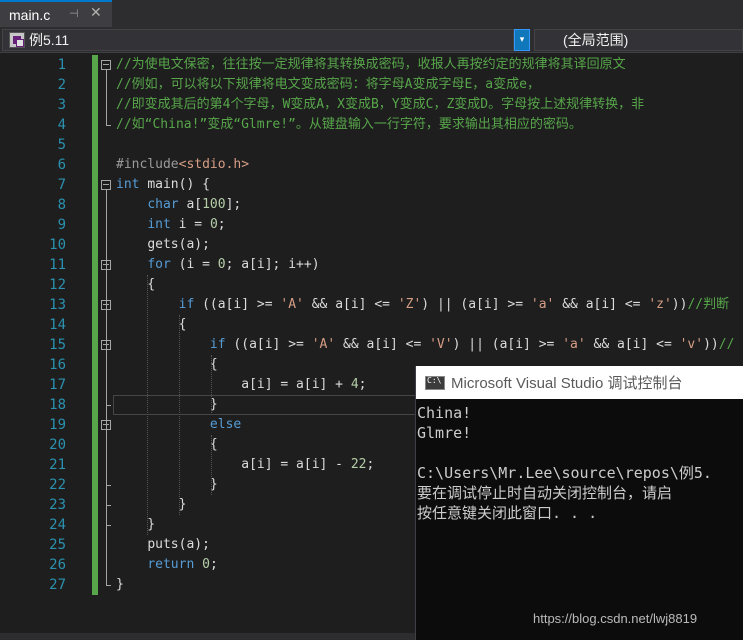 This screenshot has height=640, width=743. I want to click on tab-main-c: main.c ⊣ ✕, so click(56, 13).